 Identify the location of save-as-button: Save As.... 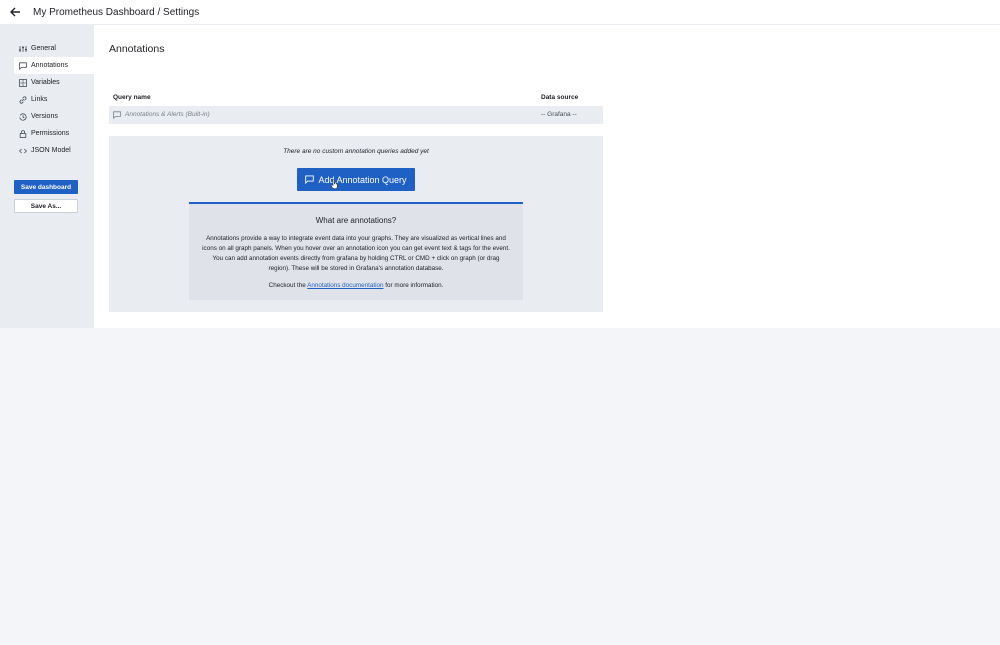
(46, 206).